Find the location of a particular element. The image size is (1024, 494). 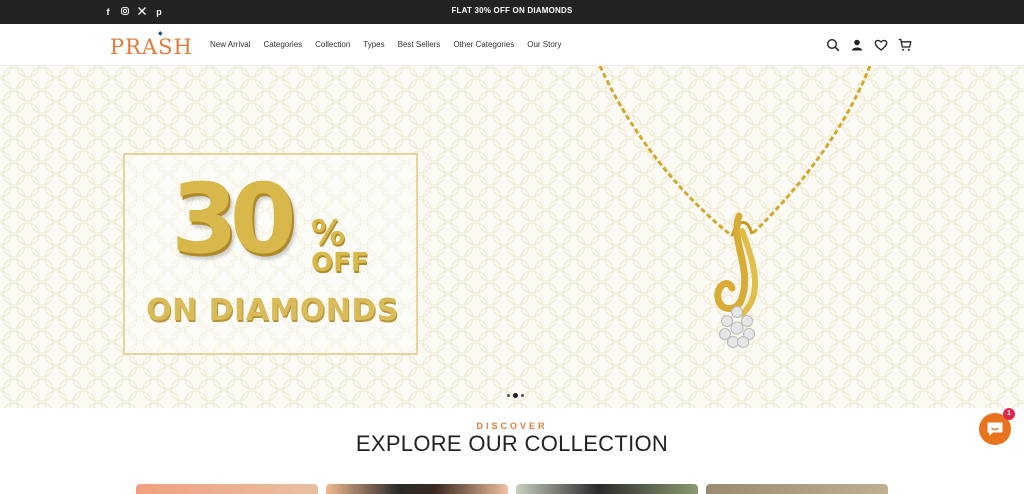

nav-best-sellers: Best Sellers is located at coordinates (419, 44).